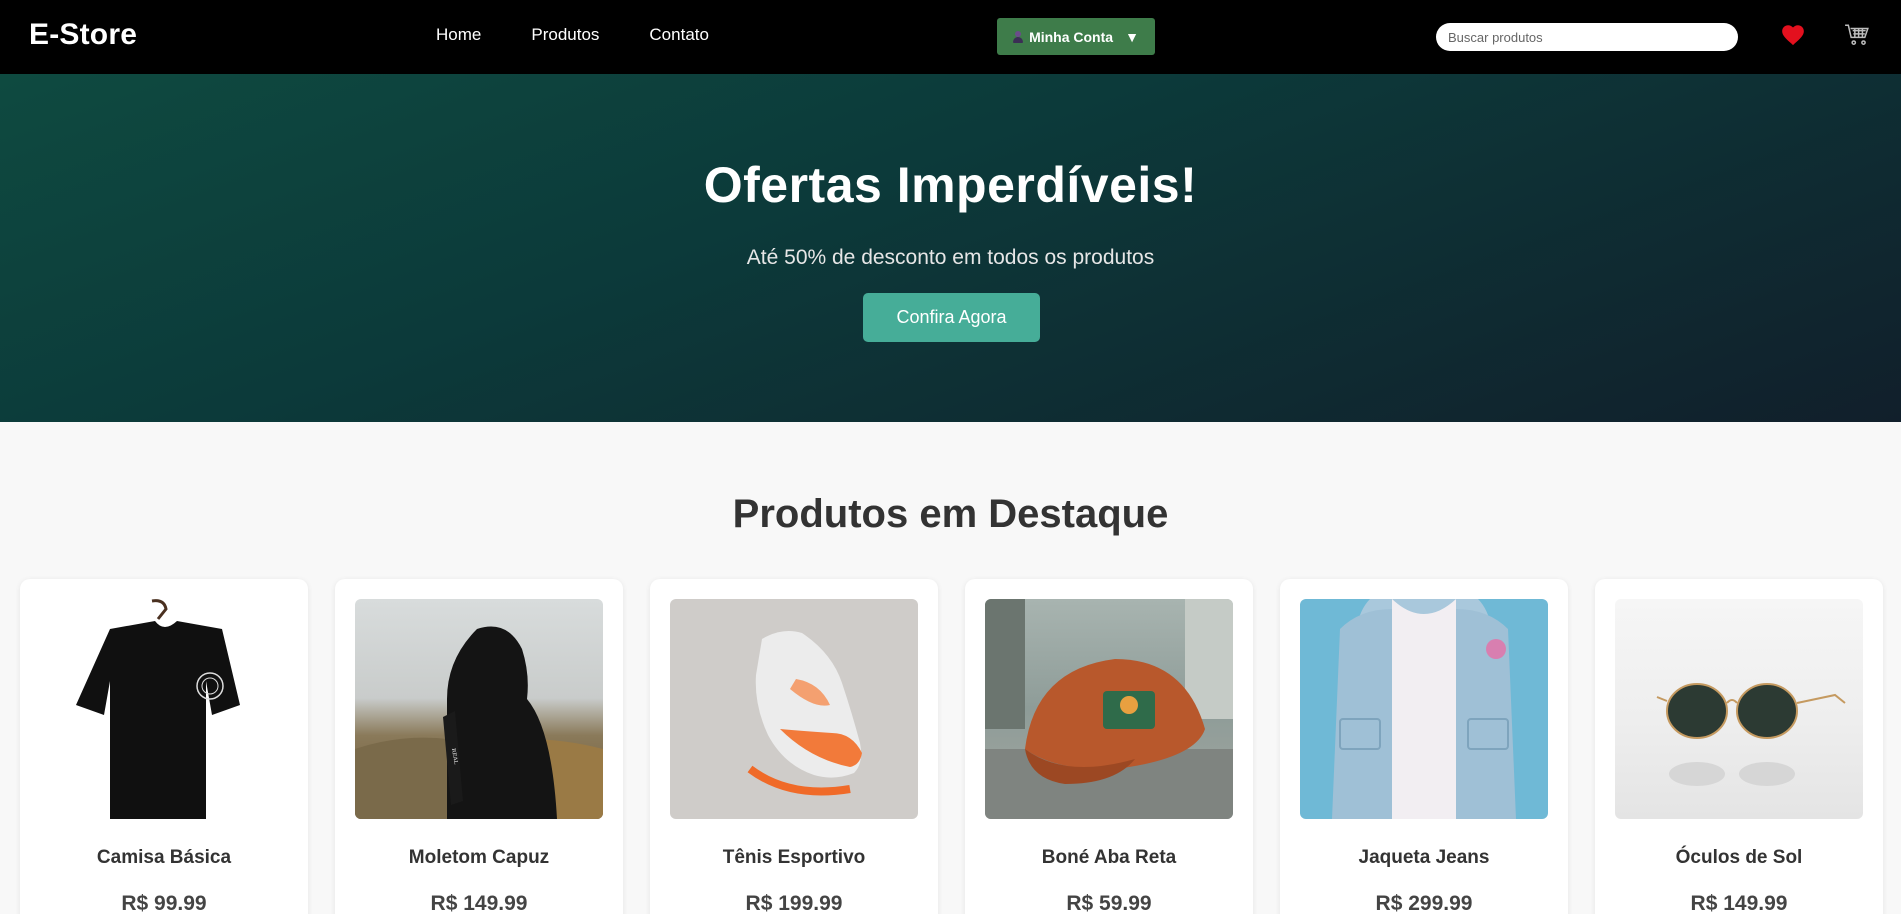 Image resolution: width=1901 pixels, height=914 pixels. Describe the element at coordinates (950, 185) in the screenshot. I see `hero-title: Ofertas Imperdíveis!` at that location.